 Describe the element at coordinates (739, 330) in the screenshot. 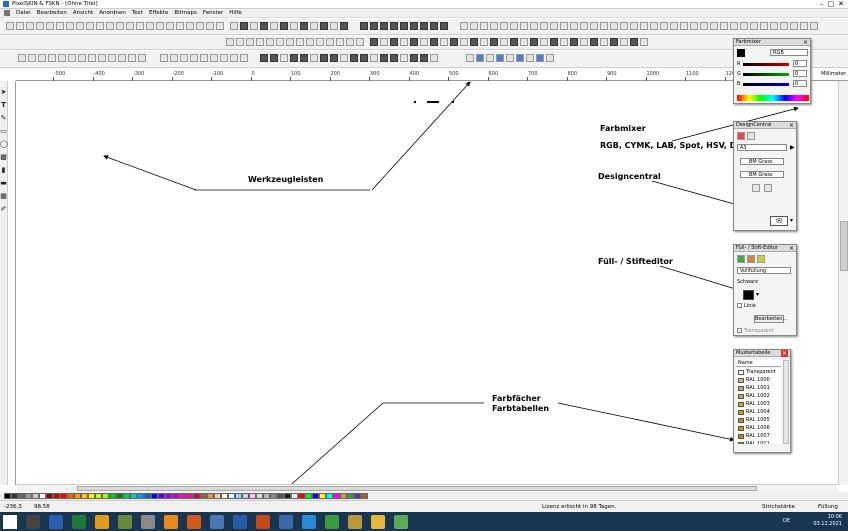

I see `transparent-checkbox` at that location.